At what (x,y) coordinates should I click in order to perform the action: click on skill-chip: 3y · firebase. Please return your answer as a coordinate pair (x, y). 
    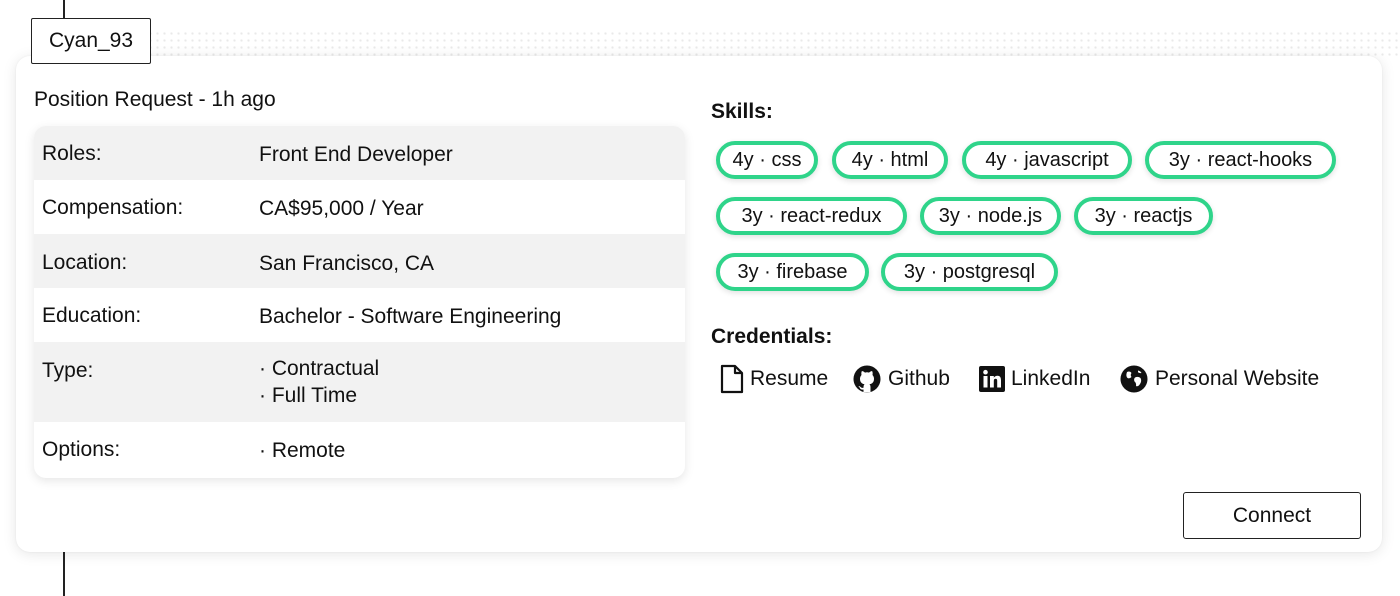
    Looking at the image, I should click on (792, 272).